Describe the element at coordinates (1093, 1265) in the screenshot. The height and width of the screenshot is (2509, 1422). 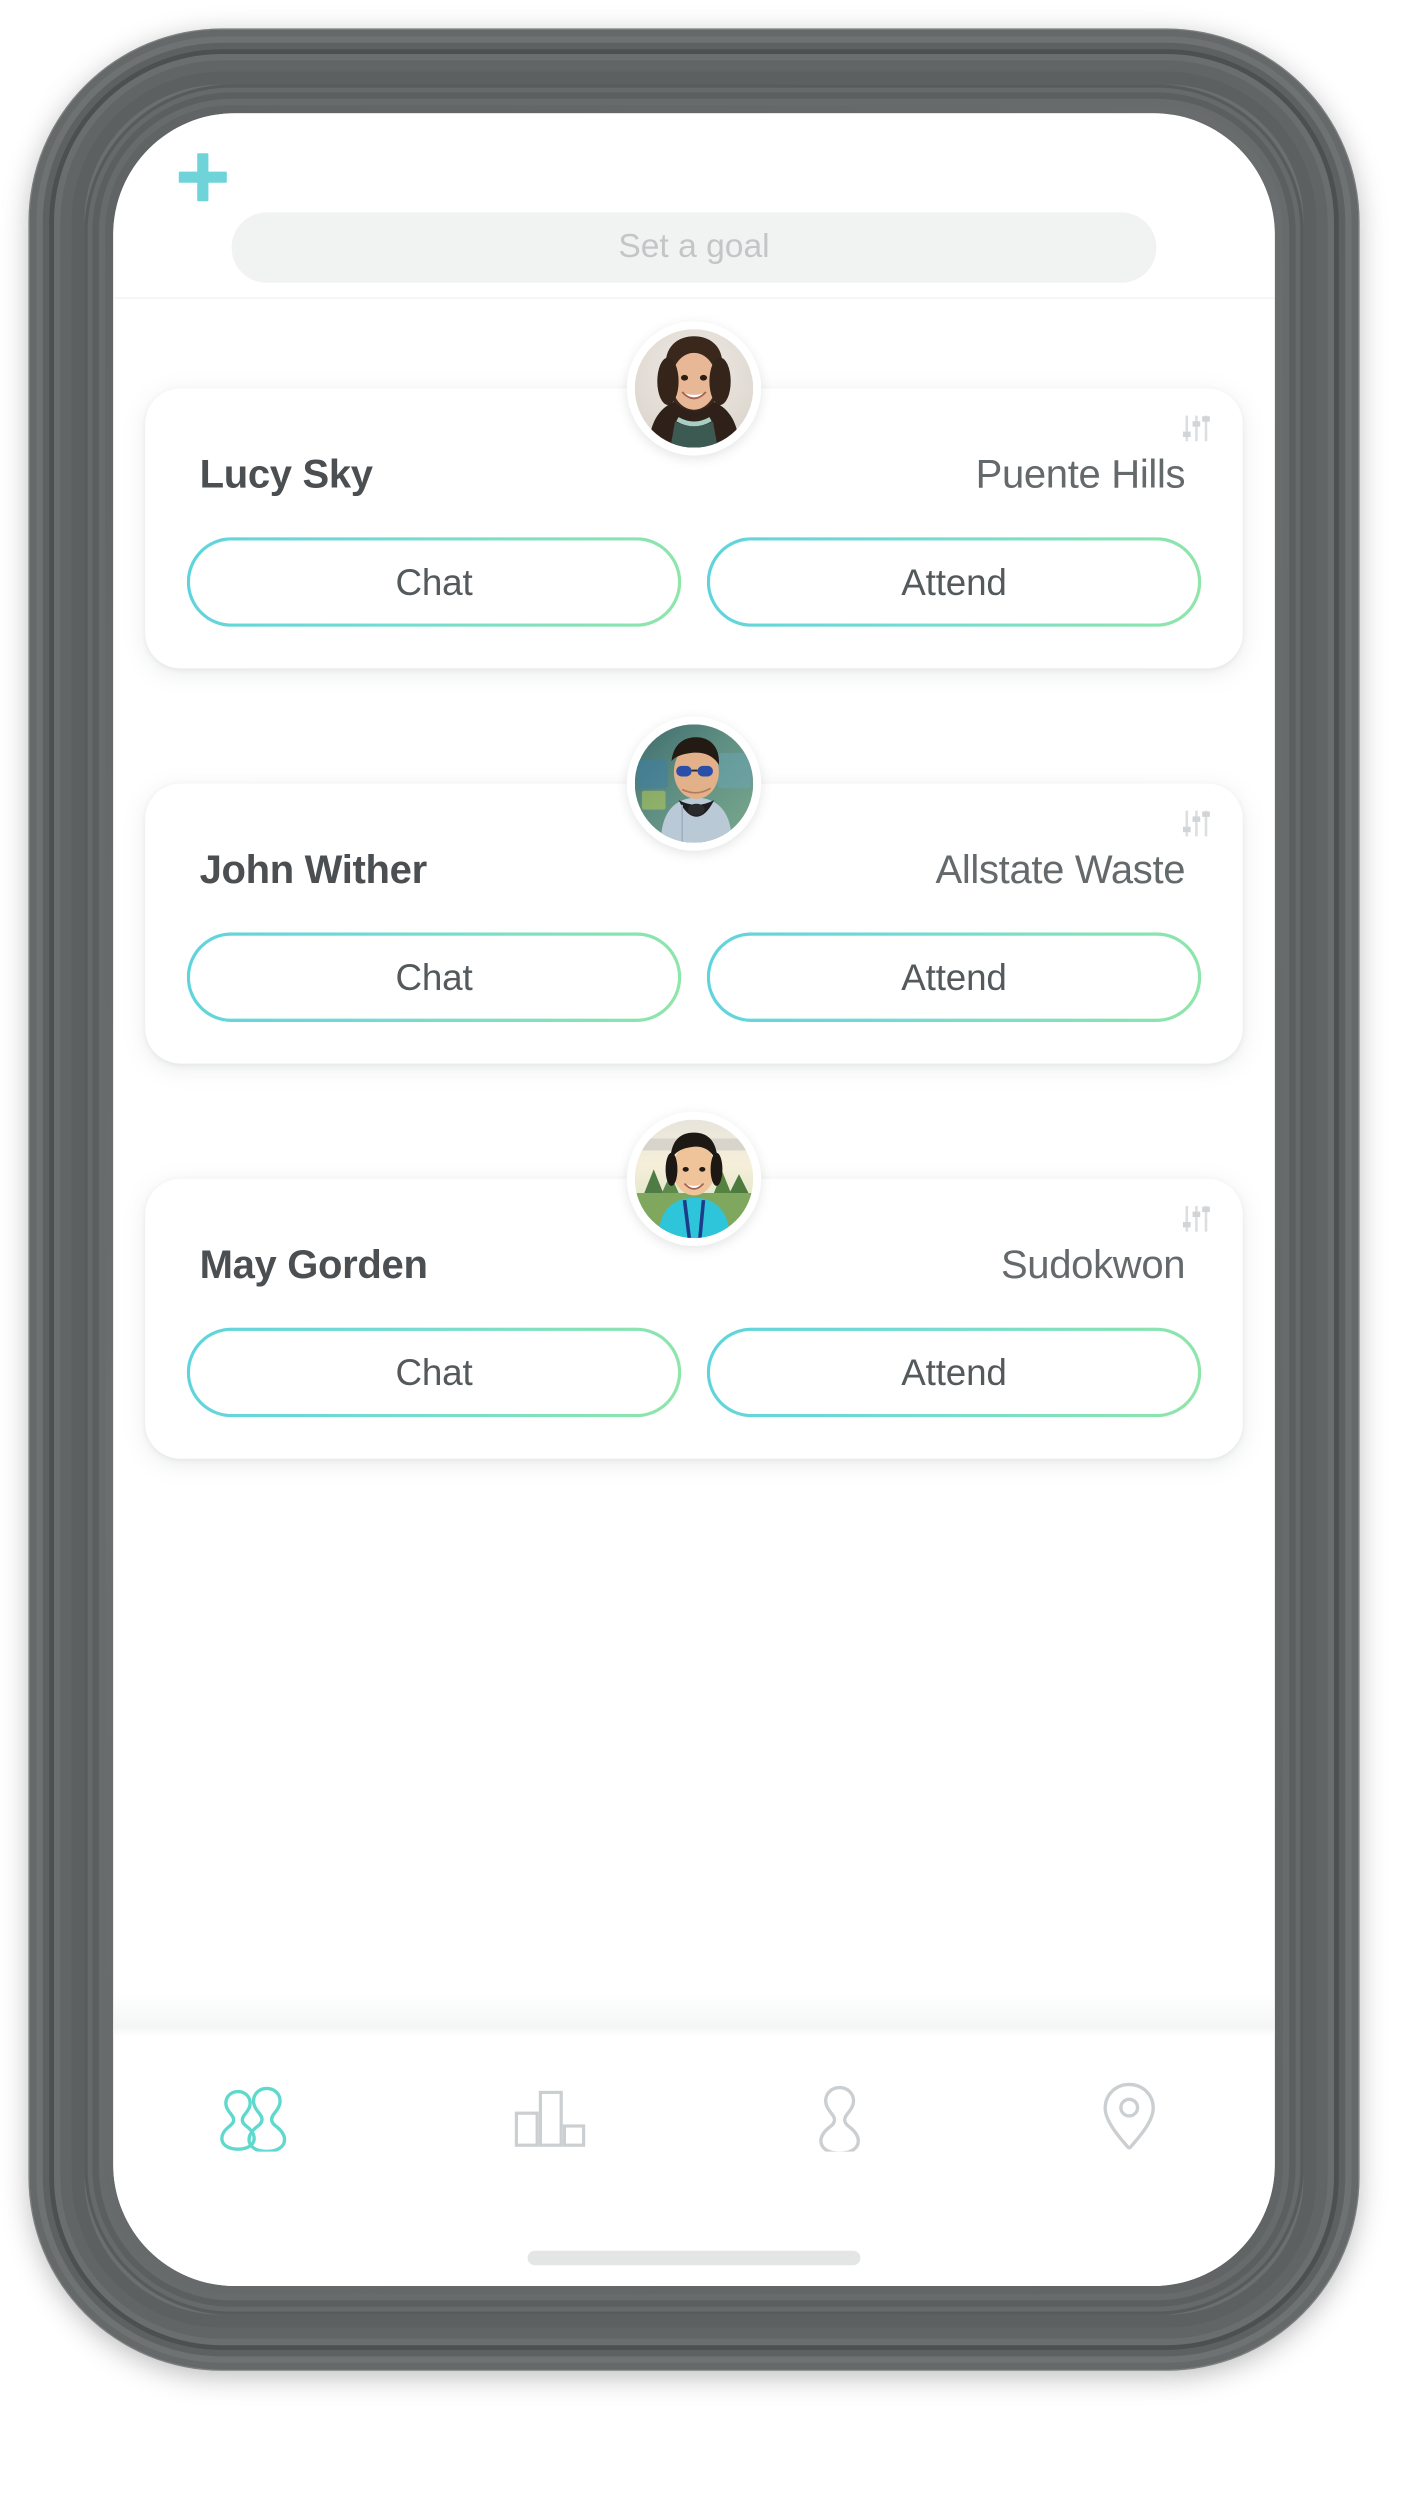
I see `person-place: Sudokwon` at that location.